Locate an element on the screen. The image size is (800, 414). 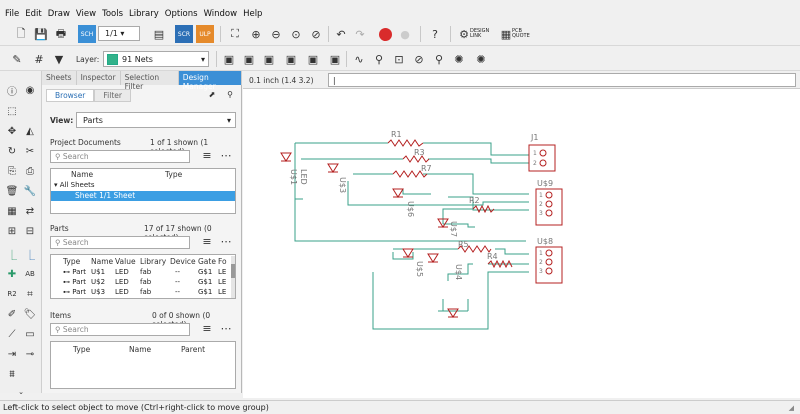
copy-icon: ⎘ is located at coordinates (12, 171).